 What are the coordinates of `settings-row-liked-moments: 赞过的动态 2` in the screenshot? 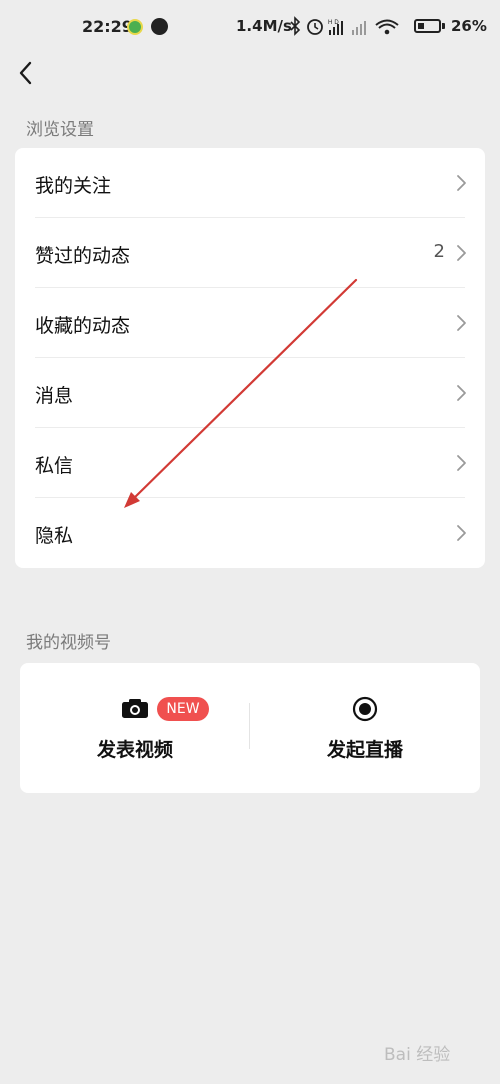 It's located at (250, 253).